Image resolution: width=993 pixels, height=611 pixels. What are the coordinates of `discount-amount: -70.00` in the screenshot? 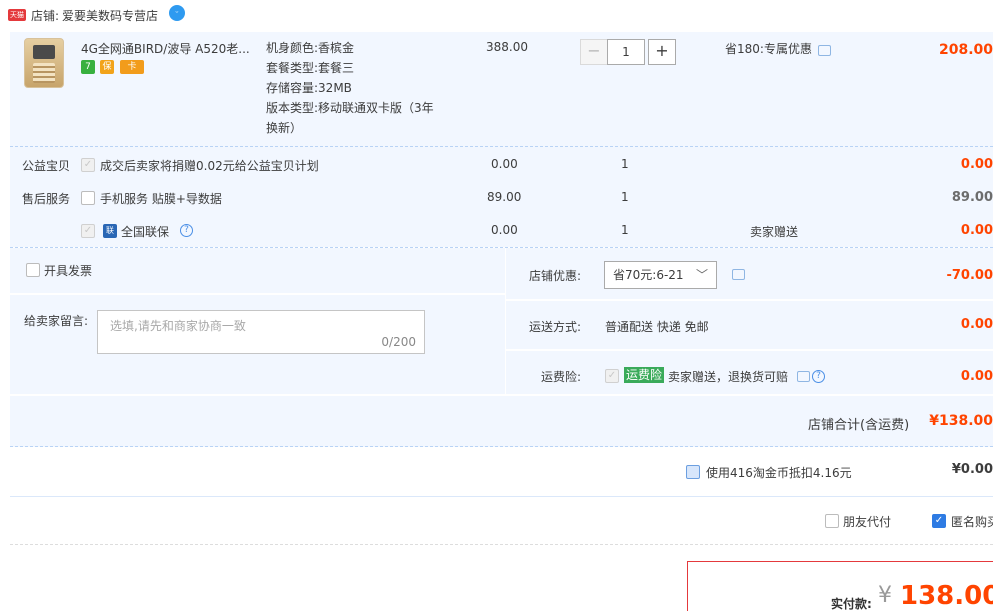 It's located at (969, 275).